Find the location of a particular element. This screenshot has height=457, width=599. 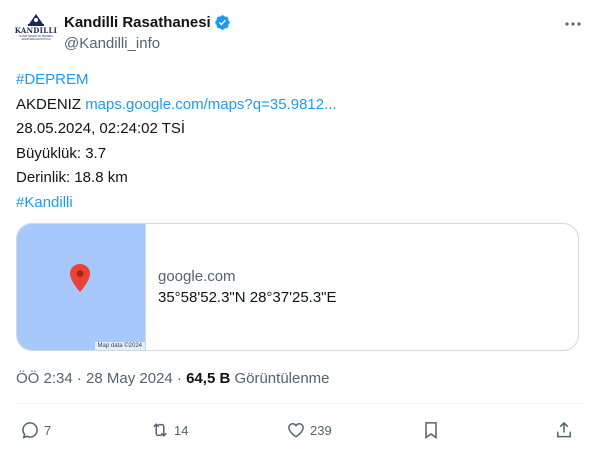

retweet-icon is located at coordinates (160, 430).